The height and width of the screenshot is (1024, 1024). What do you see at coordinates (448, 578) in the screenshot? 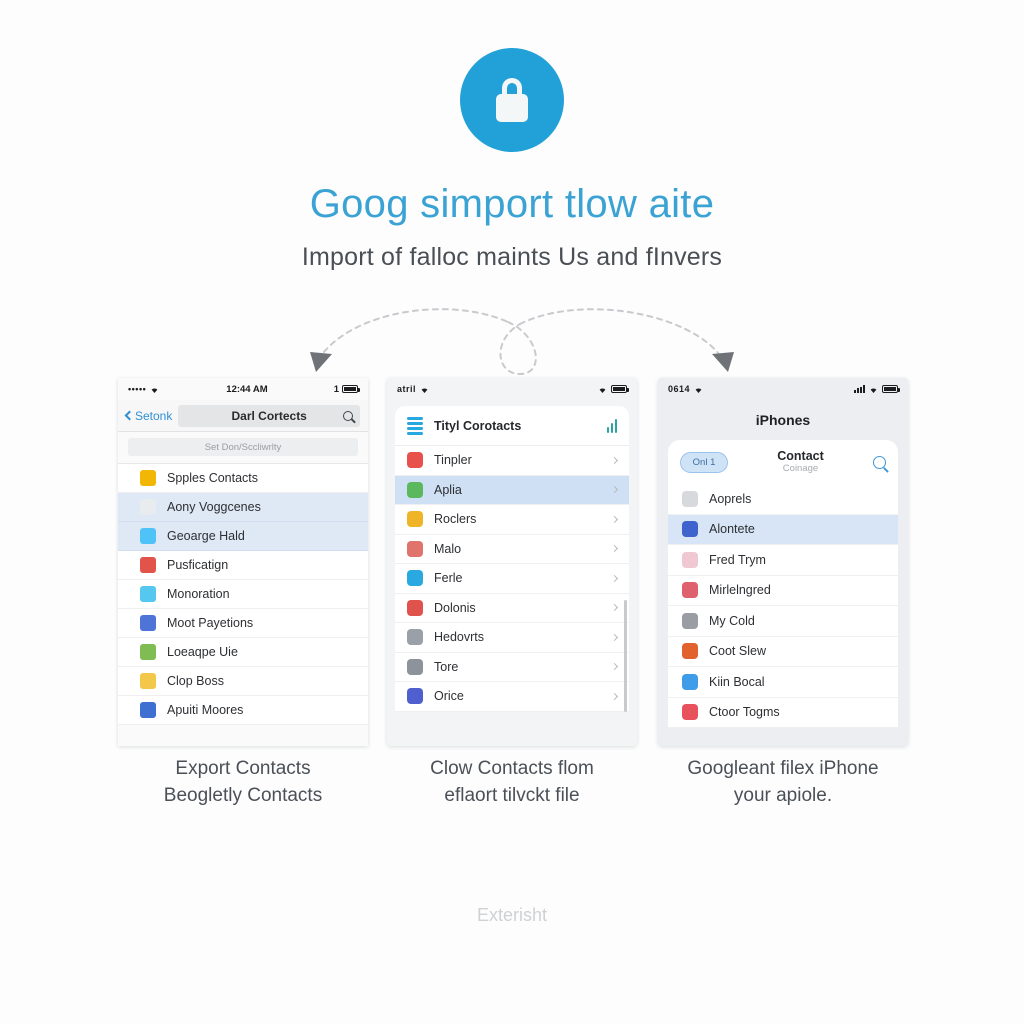
I see `list-item-label: Ferle` at bounding box center [448, 578].